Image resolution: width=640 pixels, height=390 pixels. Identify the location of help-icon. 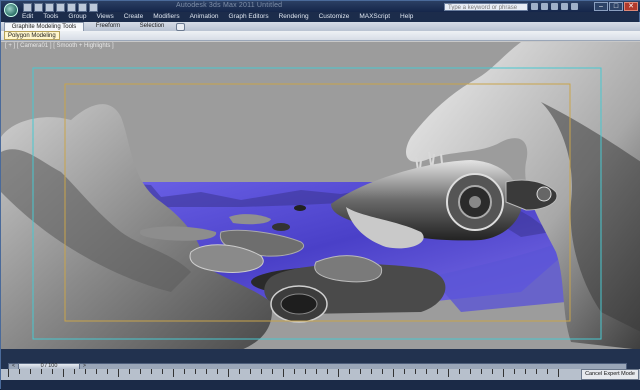
(574, 6).